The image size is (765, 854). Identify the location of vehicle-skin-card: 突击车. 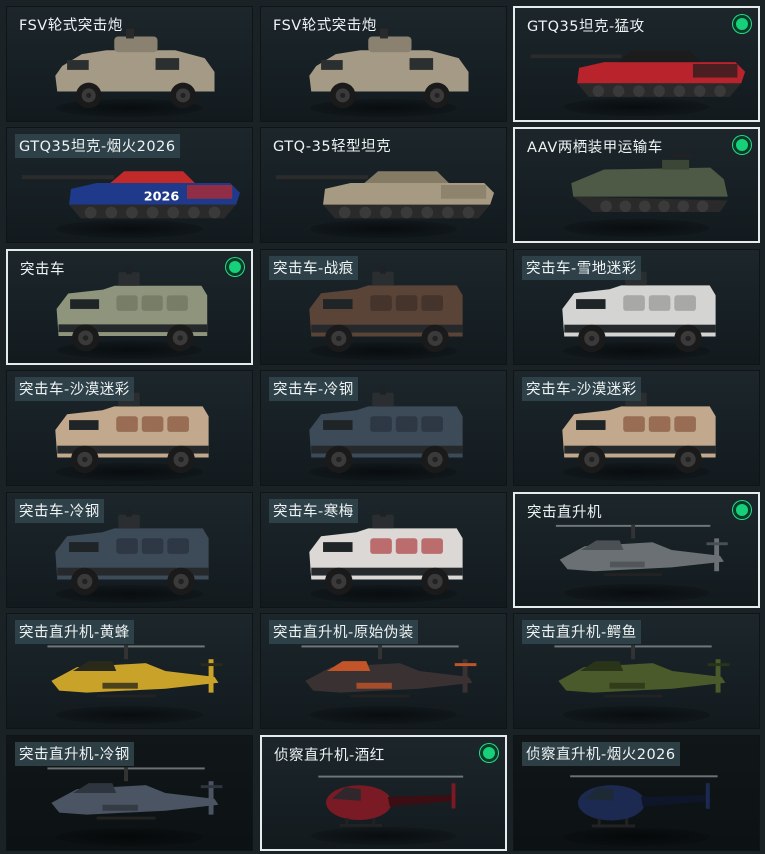
(129, 307).